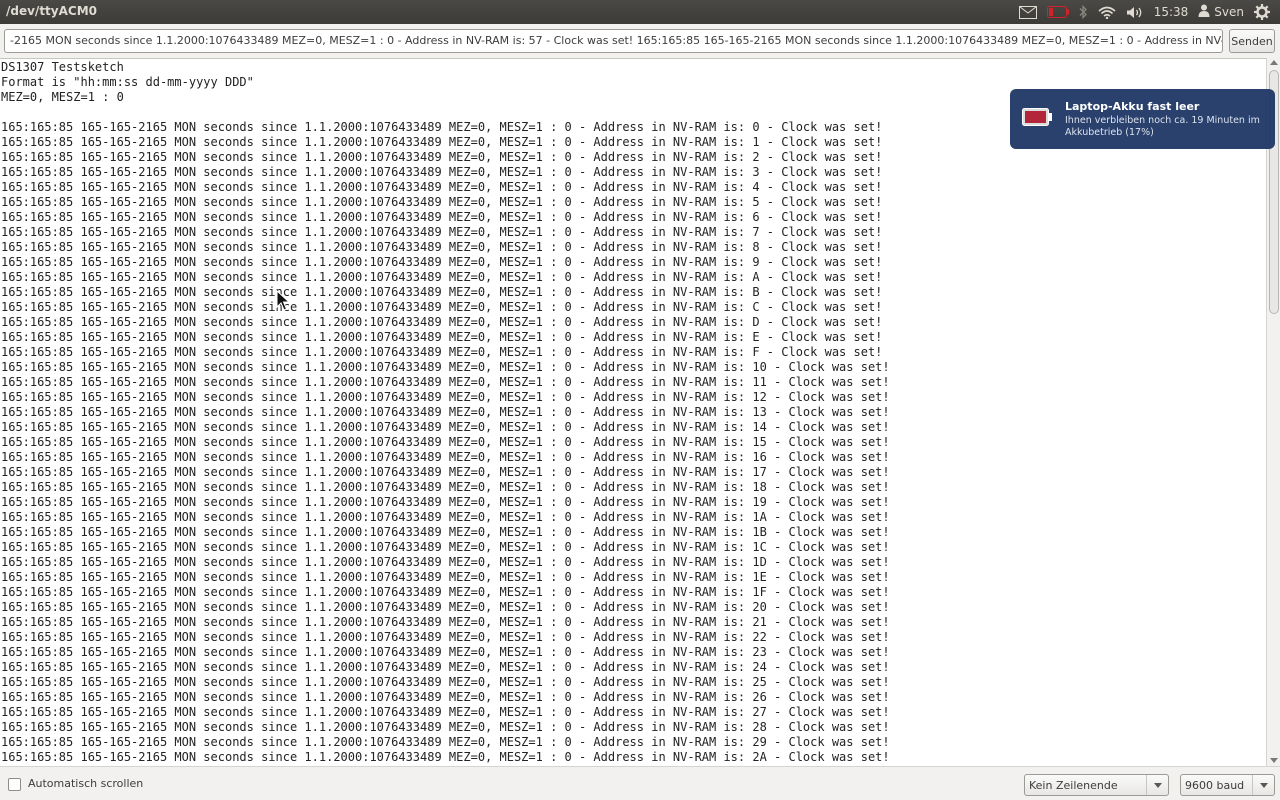 This screenshot has width=1280, height=800. What do you see at coordinates (1262, 12) in the screenshot?
I see `settings-gear-icon` at bounding box center [1262, 12].